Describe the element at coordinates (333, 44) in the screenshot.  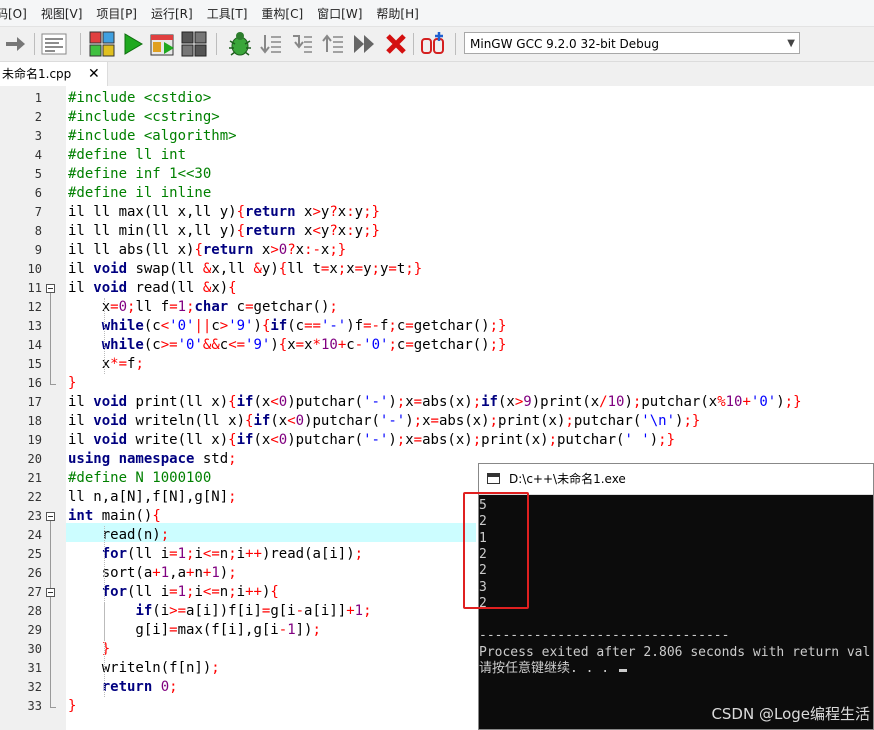
I see `step-out-icon` at that location.